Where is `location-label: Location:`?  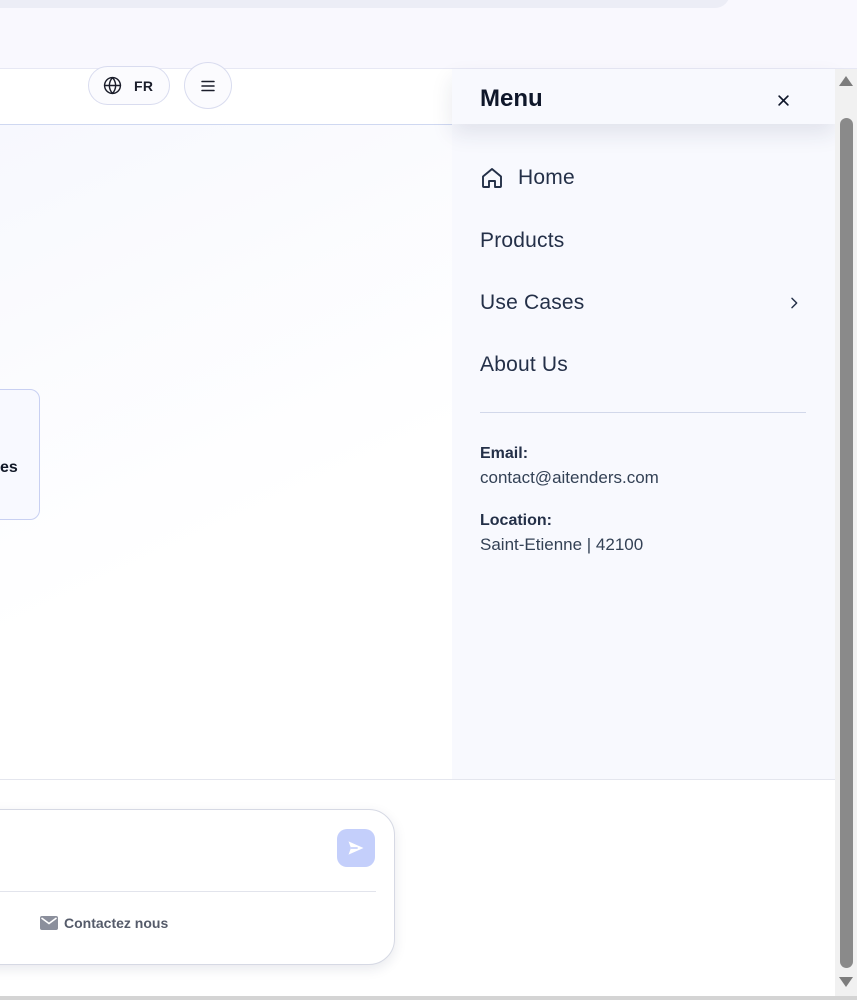
location-label: Location: is located at coordinates (516, 520).